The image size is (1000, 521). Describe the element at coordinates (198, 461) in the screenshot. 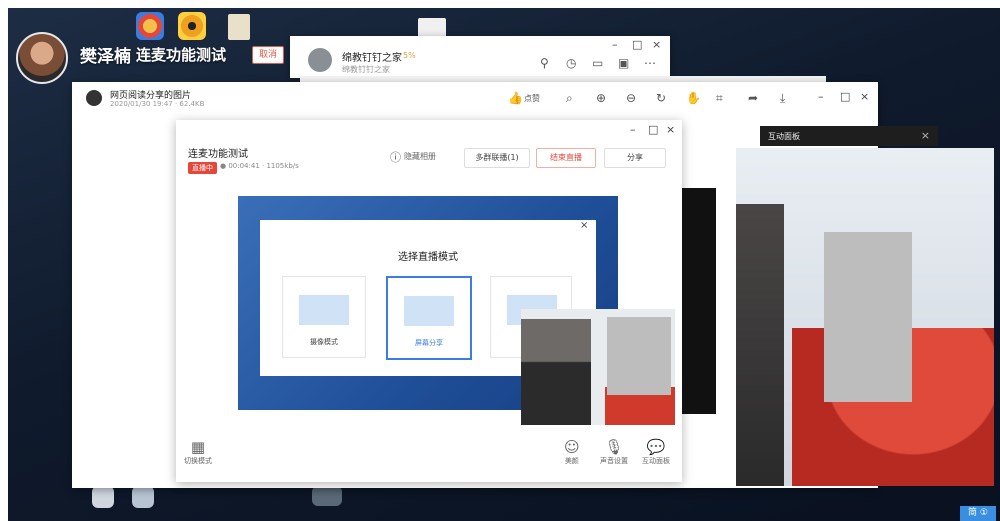

I see `switch-mode-label: 切换模式` at that location.